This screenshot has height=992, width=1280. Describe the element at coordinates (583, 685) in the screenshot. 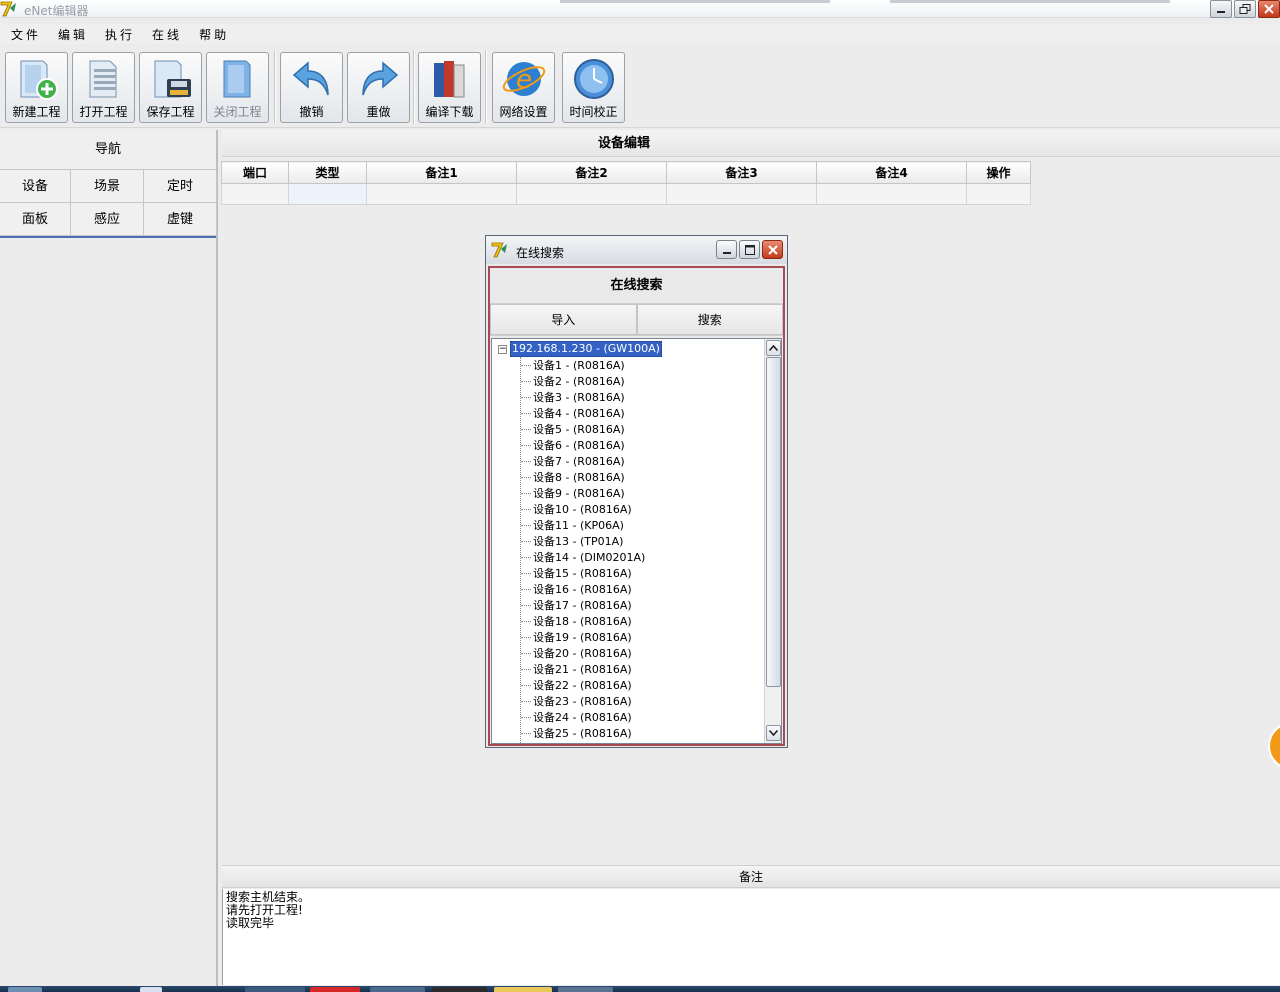

I see `tree-device-item: 设备22 - (R0816A)` at that location.